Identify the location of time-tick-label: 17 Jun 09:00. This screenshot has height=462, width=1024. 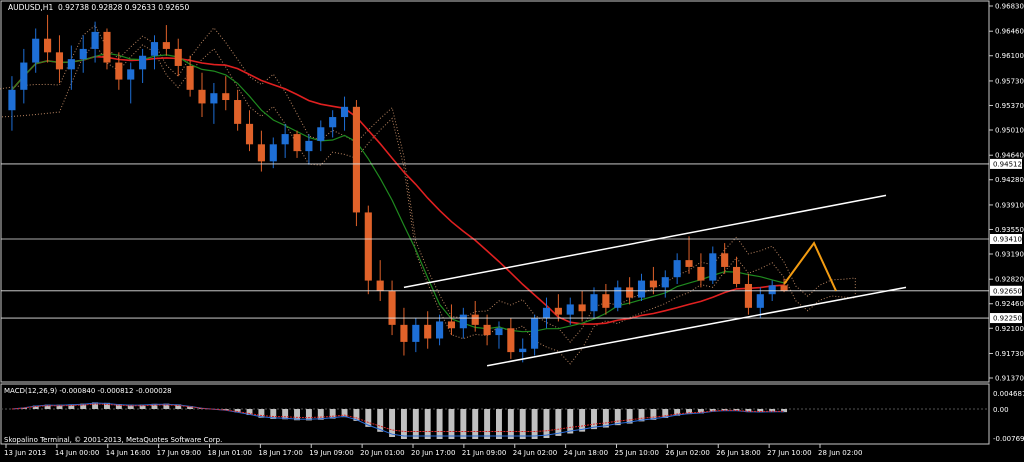
(179, 453).